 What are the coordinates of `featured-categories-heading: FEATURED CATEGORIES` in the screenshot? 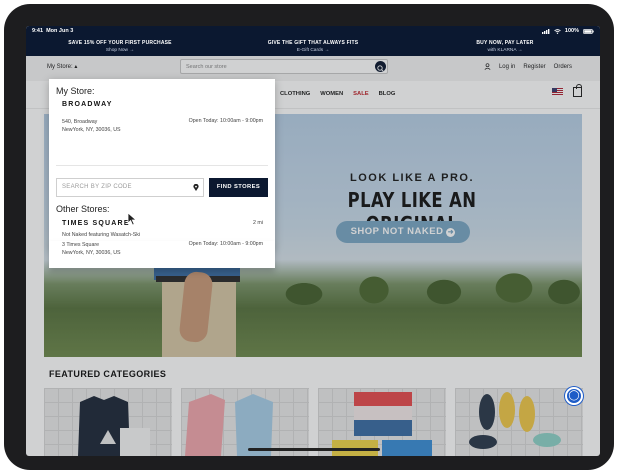 It's located at (108, 374).